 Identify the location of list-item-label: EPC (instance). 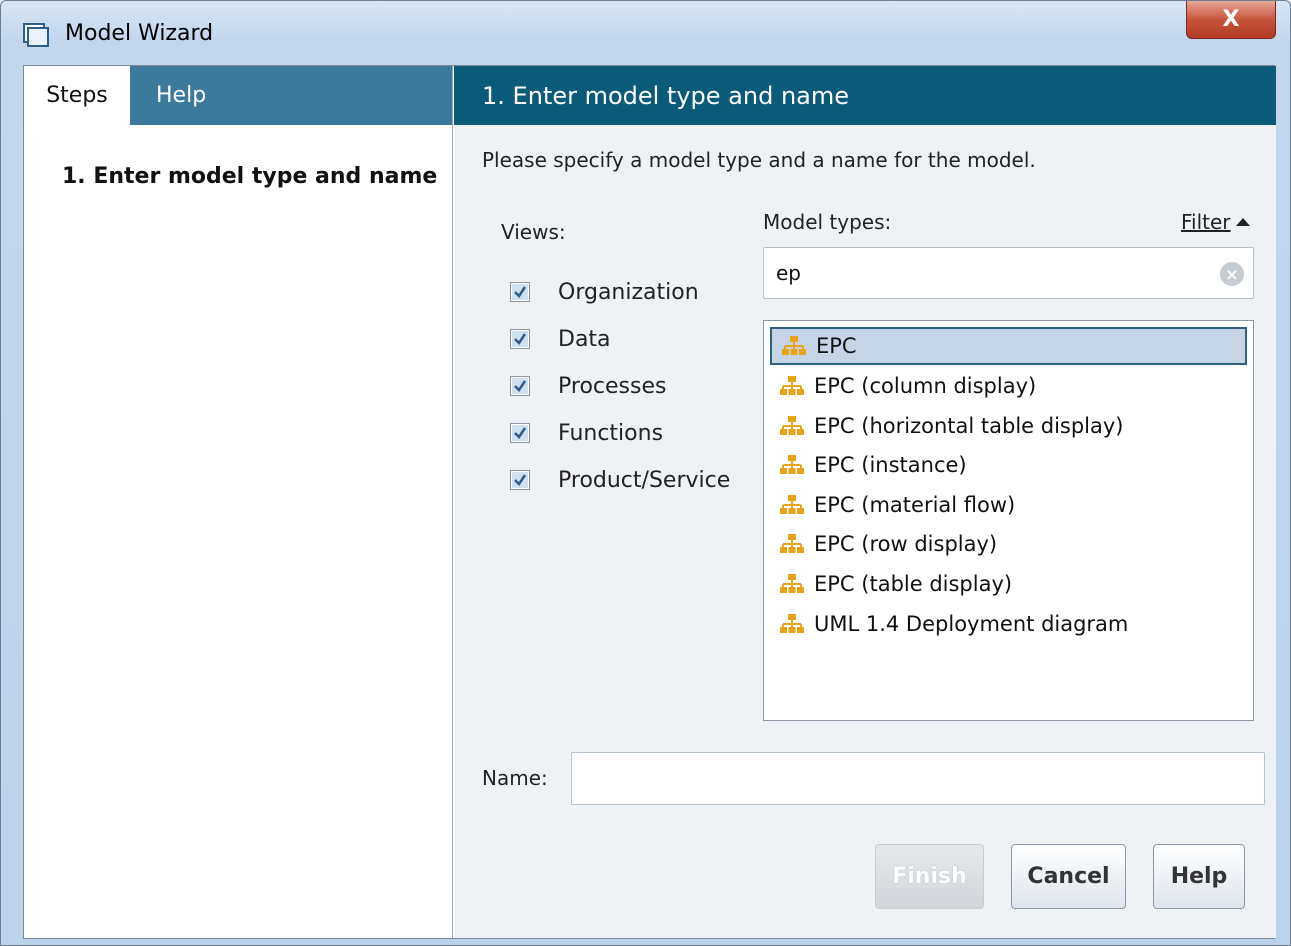
(890, 465).